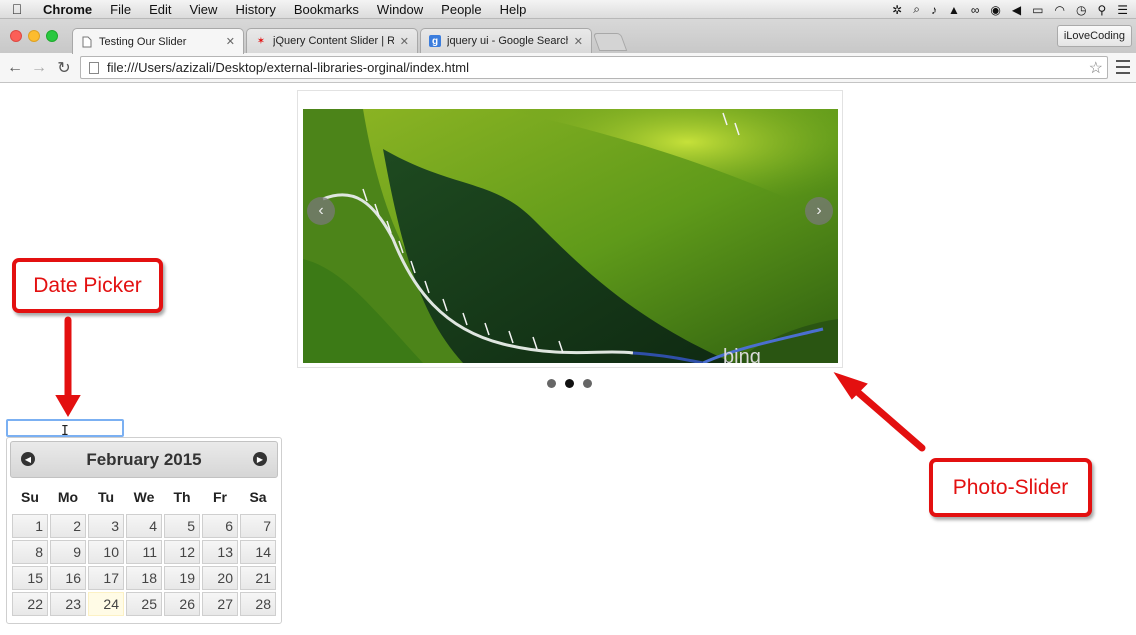  I want to click on creative-cloud-icon: ∞, so click(975, 10).